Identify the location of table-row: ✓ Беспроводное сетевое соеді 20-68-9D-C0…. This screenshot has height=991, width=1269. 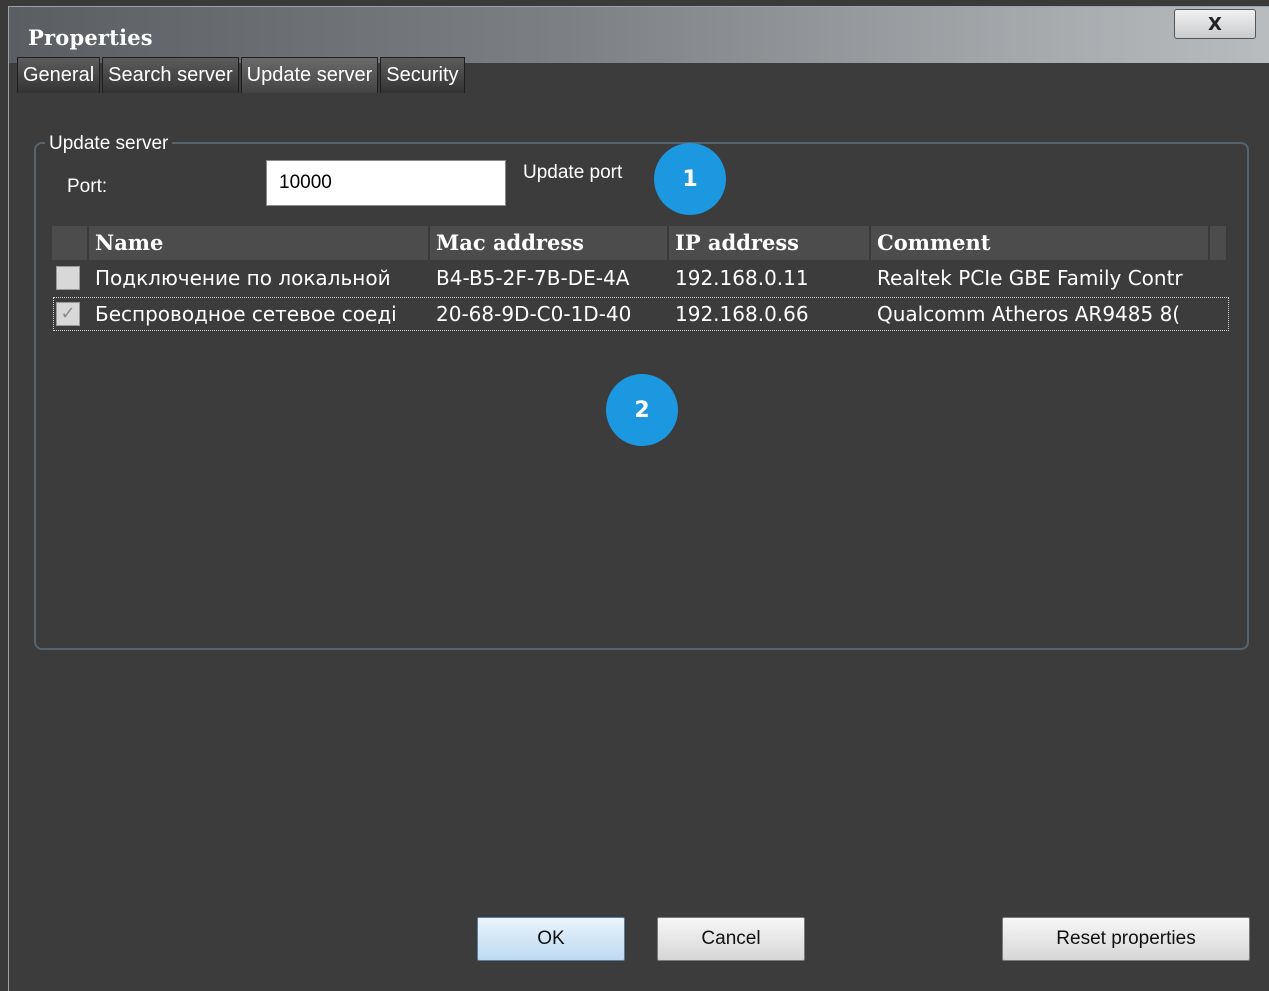
(641, 314).